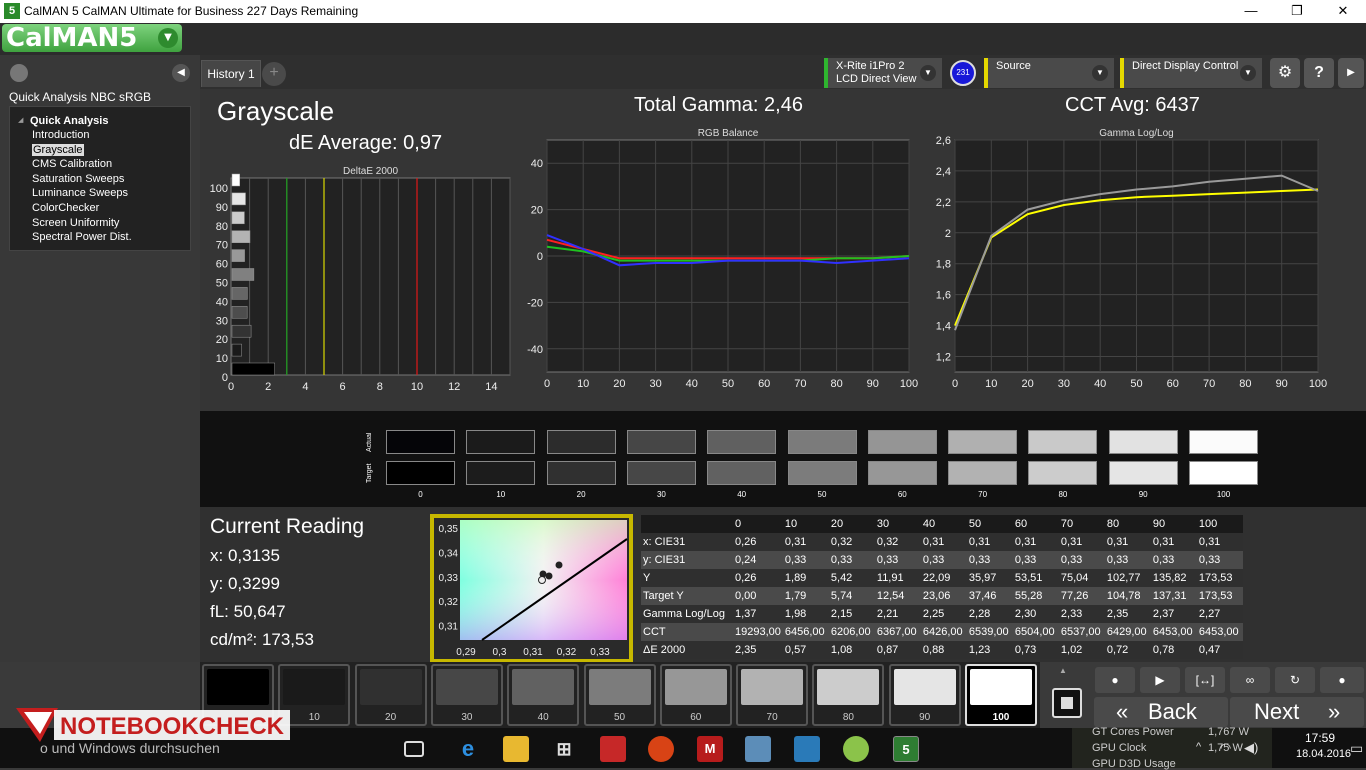  I want to click on volume-icon: ◀), so click(1251, 748).